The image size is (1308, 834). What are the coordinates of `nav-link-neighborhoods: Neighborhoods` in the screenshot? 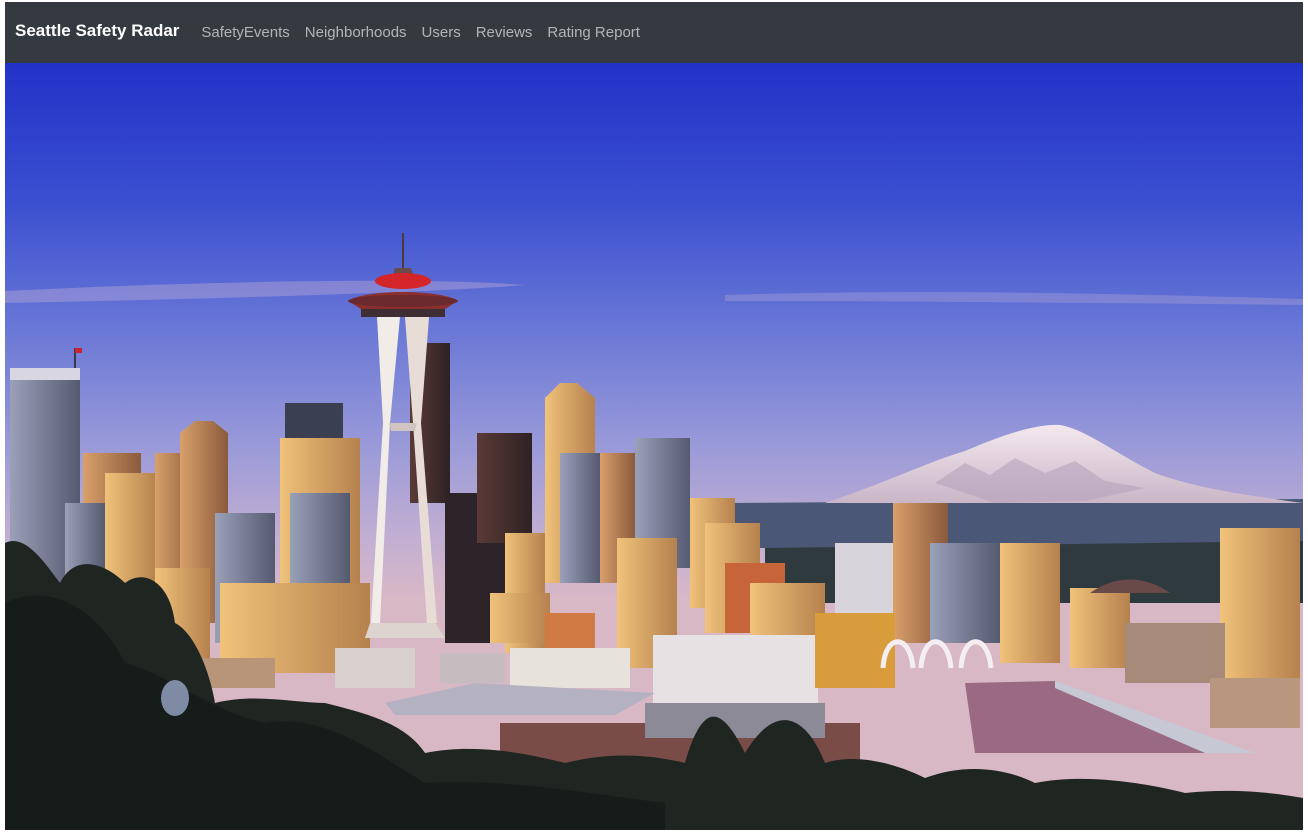 It's located at (356, 32).